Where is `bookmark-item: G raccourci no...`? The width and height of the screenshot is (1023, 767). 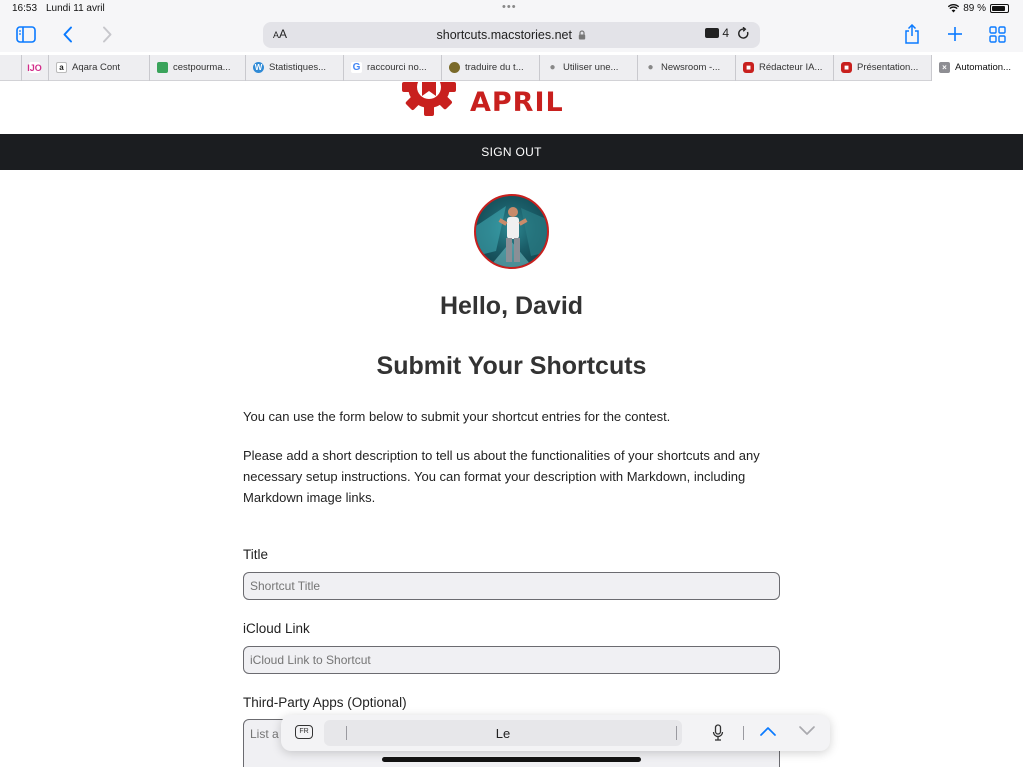
bookmark-item: G raccourci no... is located at coordinates (393, 67).